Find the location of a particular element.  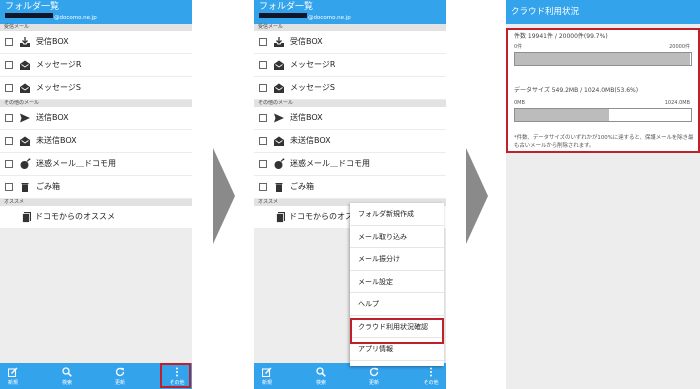

more-tab-label: その他 is located at coordinates (431, 383).